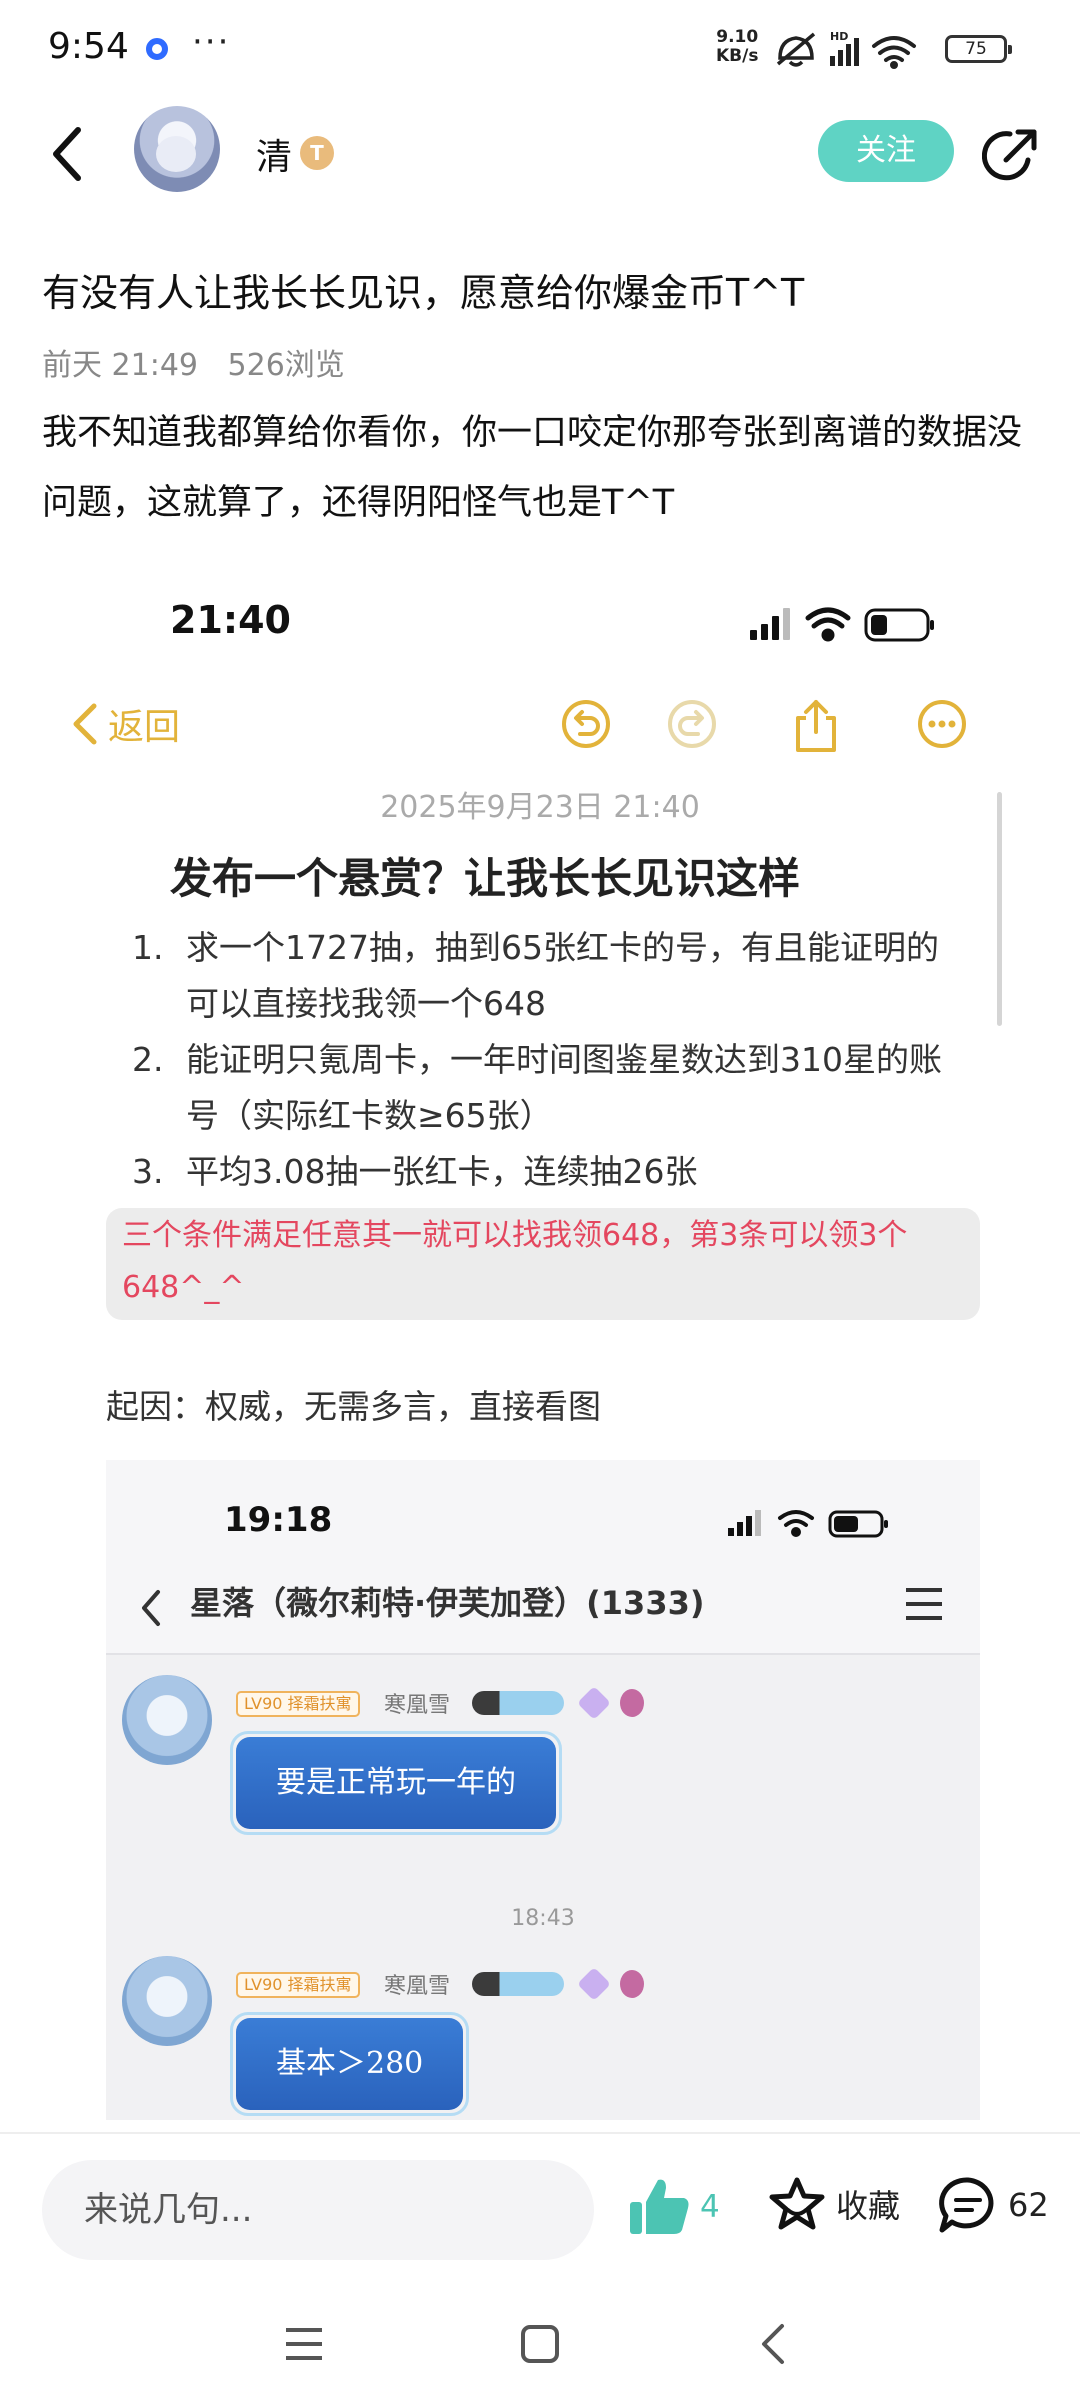 The height and width of the screenshot is (2400, 1080). I want to click on status-time: 9:54, so click(88, 46).